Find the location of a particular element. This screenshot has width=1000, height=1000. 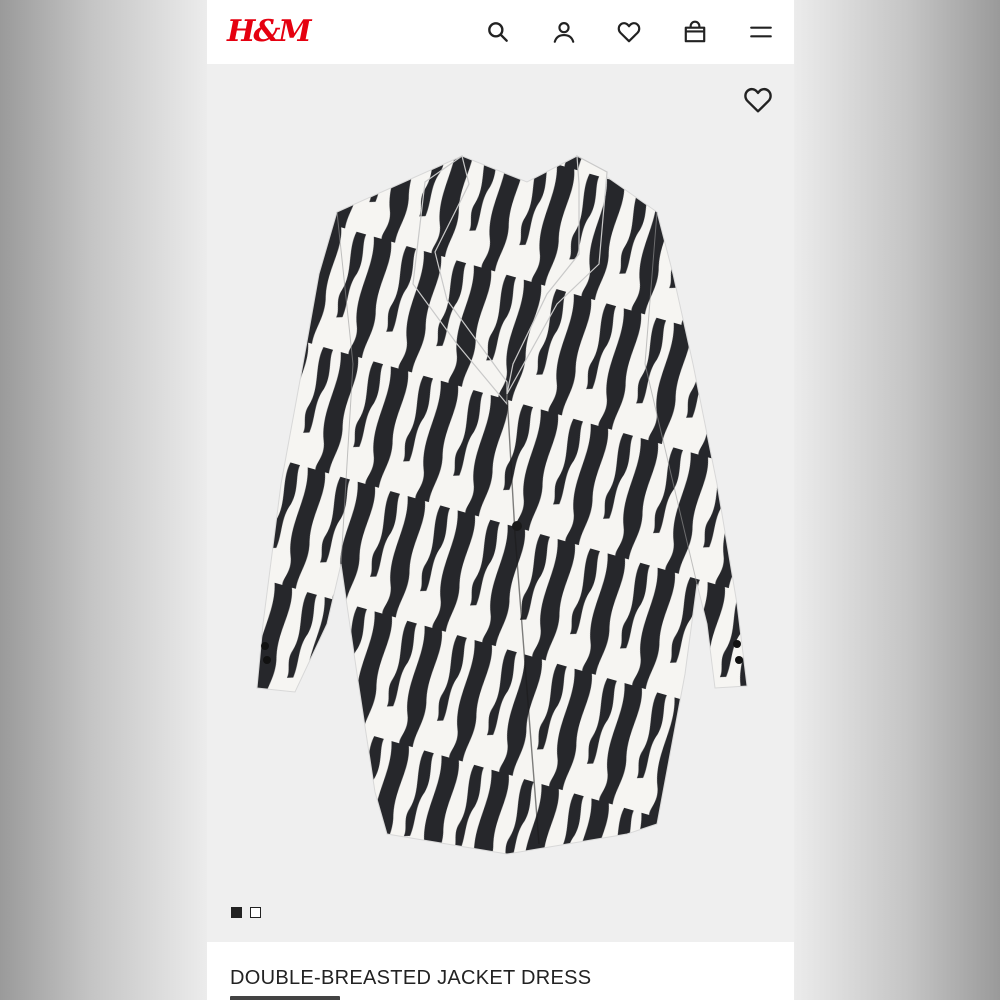

heart-icon is located at coordinates (758, 100).